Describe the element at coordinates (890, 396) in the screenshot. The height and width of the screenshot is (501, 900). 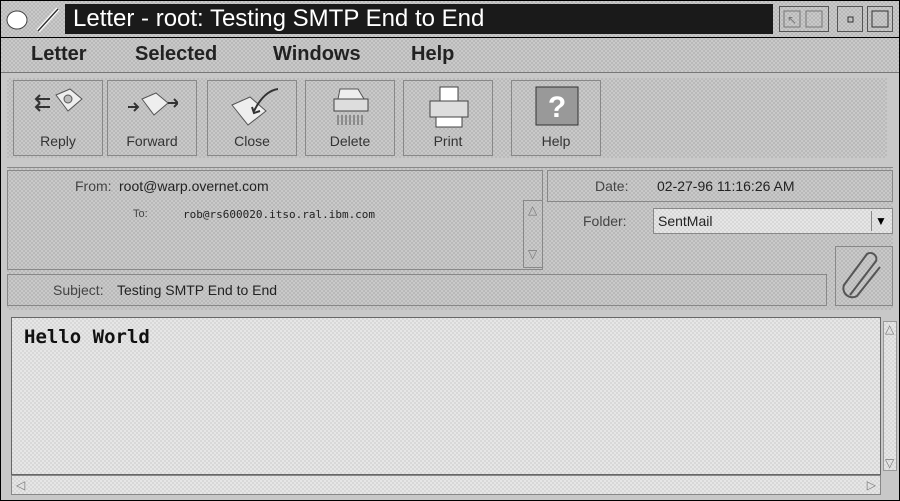
I see `vertical-scrollbar: △ ▽` at that location.